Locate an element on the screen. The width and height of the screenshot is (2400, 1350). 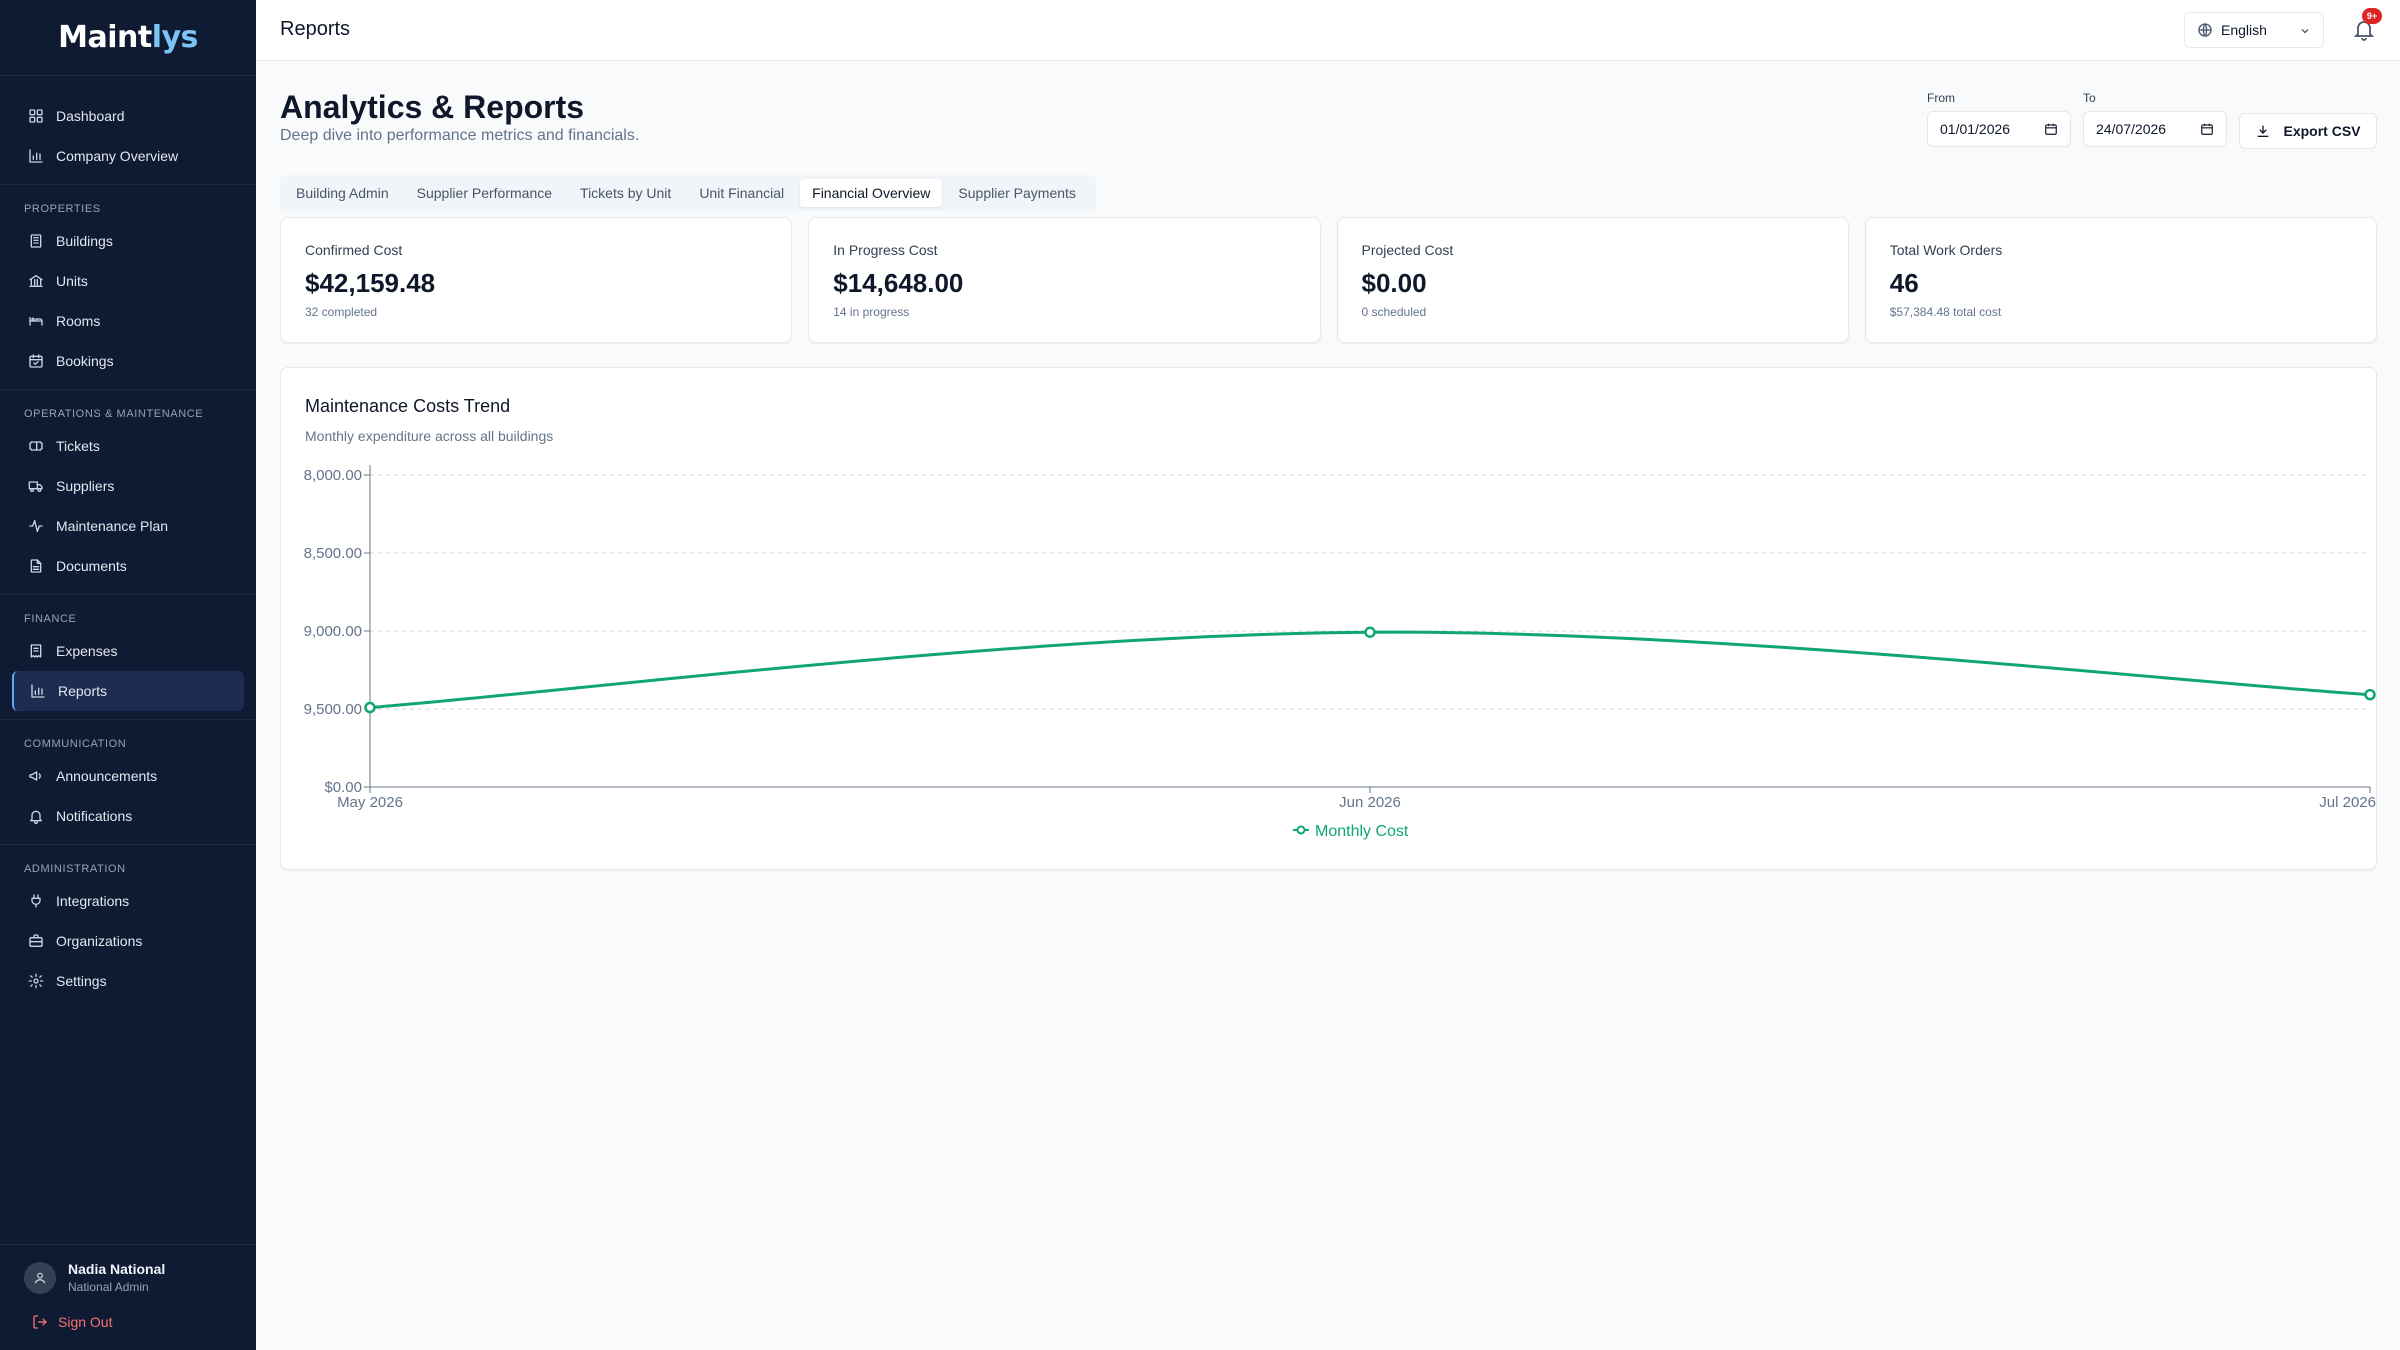
sidebar-item-label: Dashboard is located at coordinates (90, 116).